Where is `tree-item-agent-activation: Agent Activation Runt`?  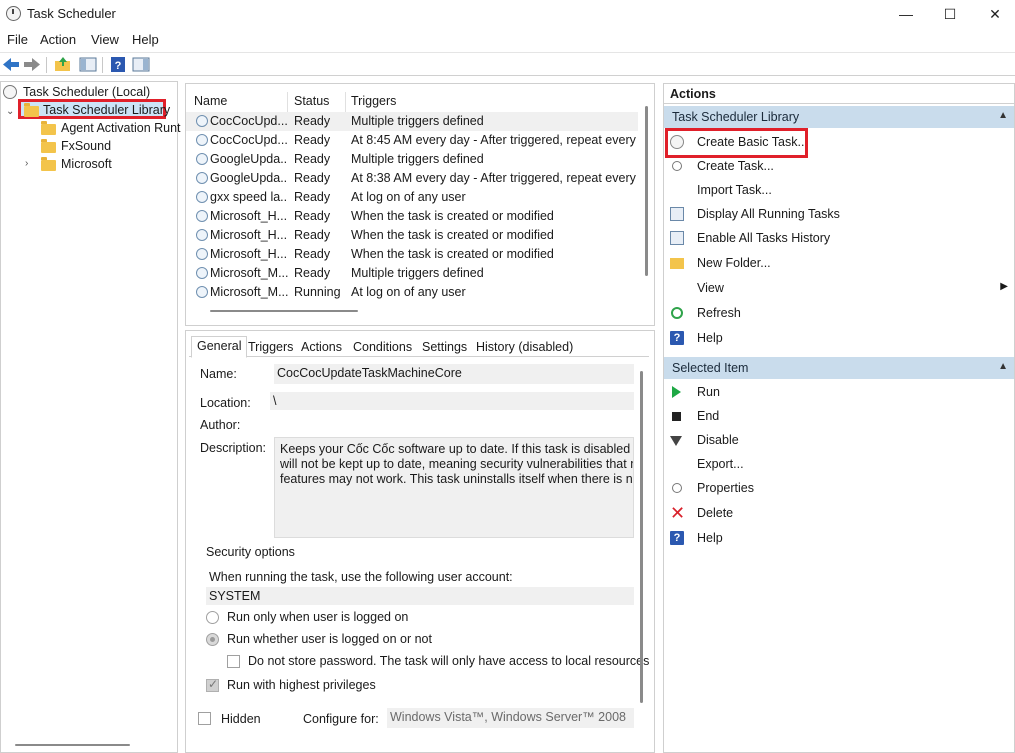 tree-item-agent-activation: Agent Activation Runt is located at coordinates (110, 128).